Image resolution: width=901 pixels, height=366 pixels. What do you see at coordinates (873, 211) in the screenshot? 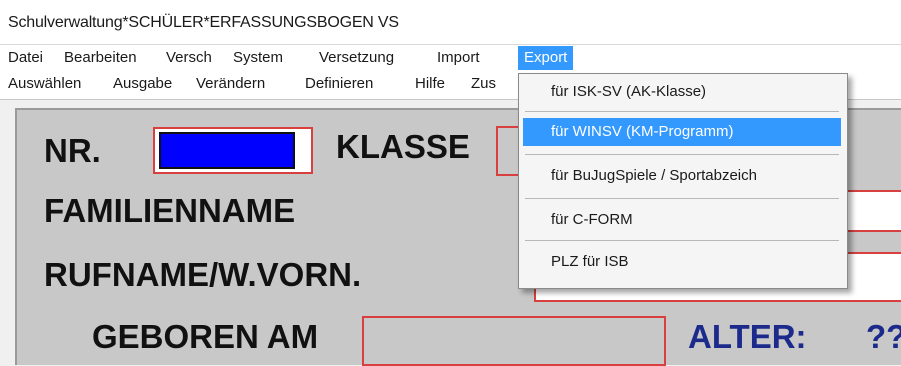
I see `familienname-field` at bounding box center [873, 211].